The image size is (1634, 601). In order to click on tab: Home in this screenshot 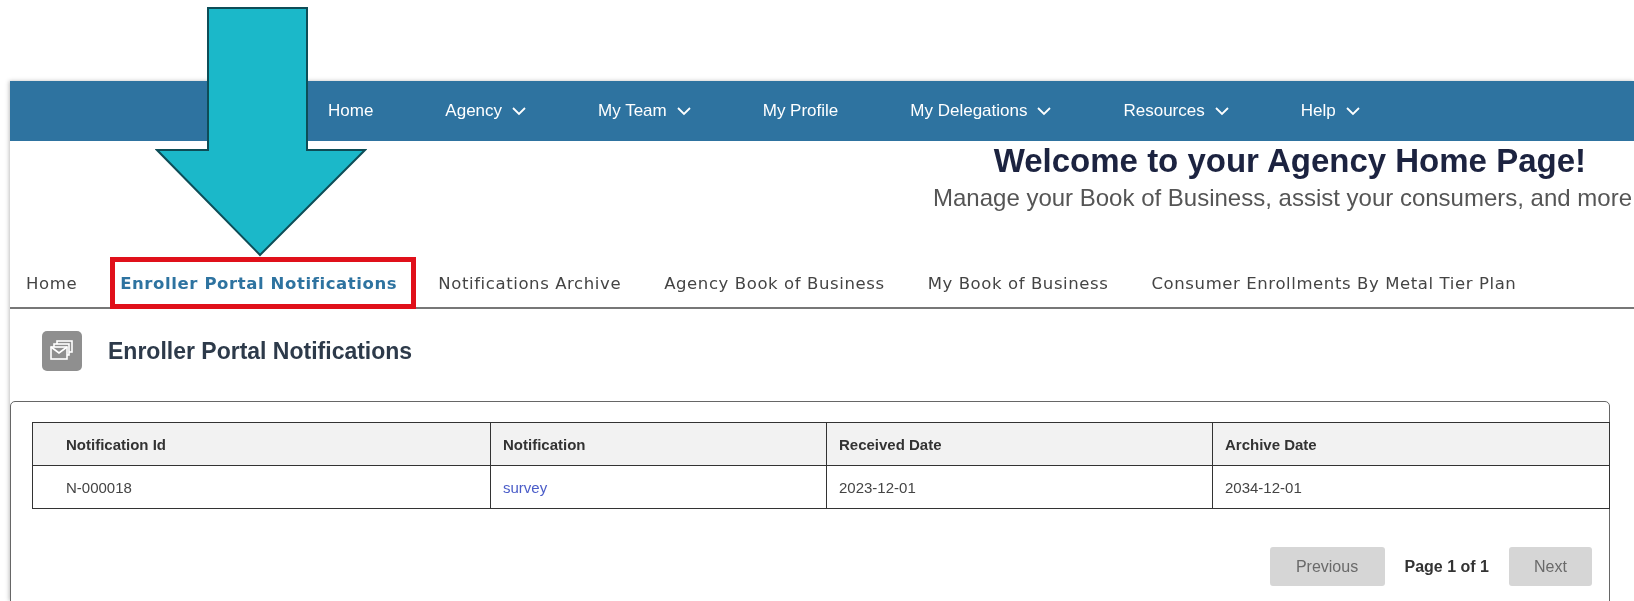, I will do `click(57, 283)`.